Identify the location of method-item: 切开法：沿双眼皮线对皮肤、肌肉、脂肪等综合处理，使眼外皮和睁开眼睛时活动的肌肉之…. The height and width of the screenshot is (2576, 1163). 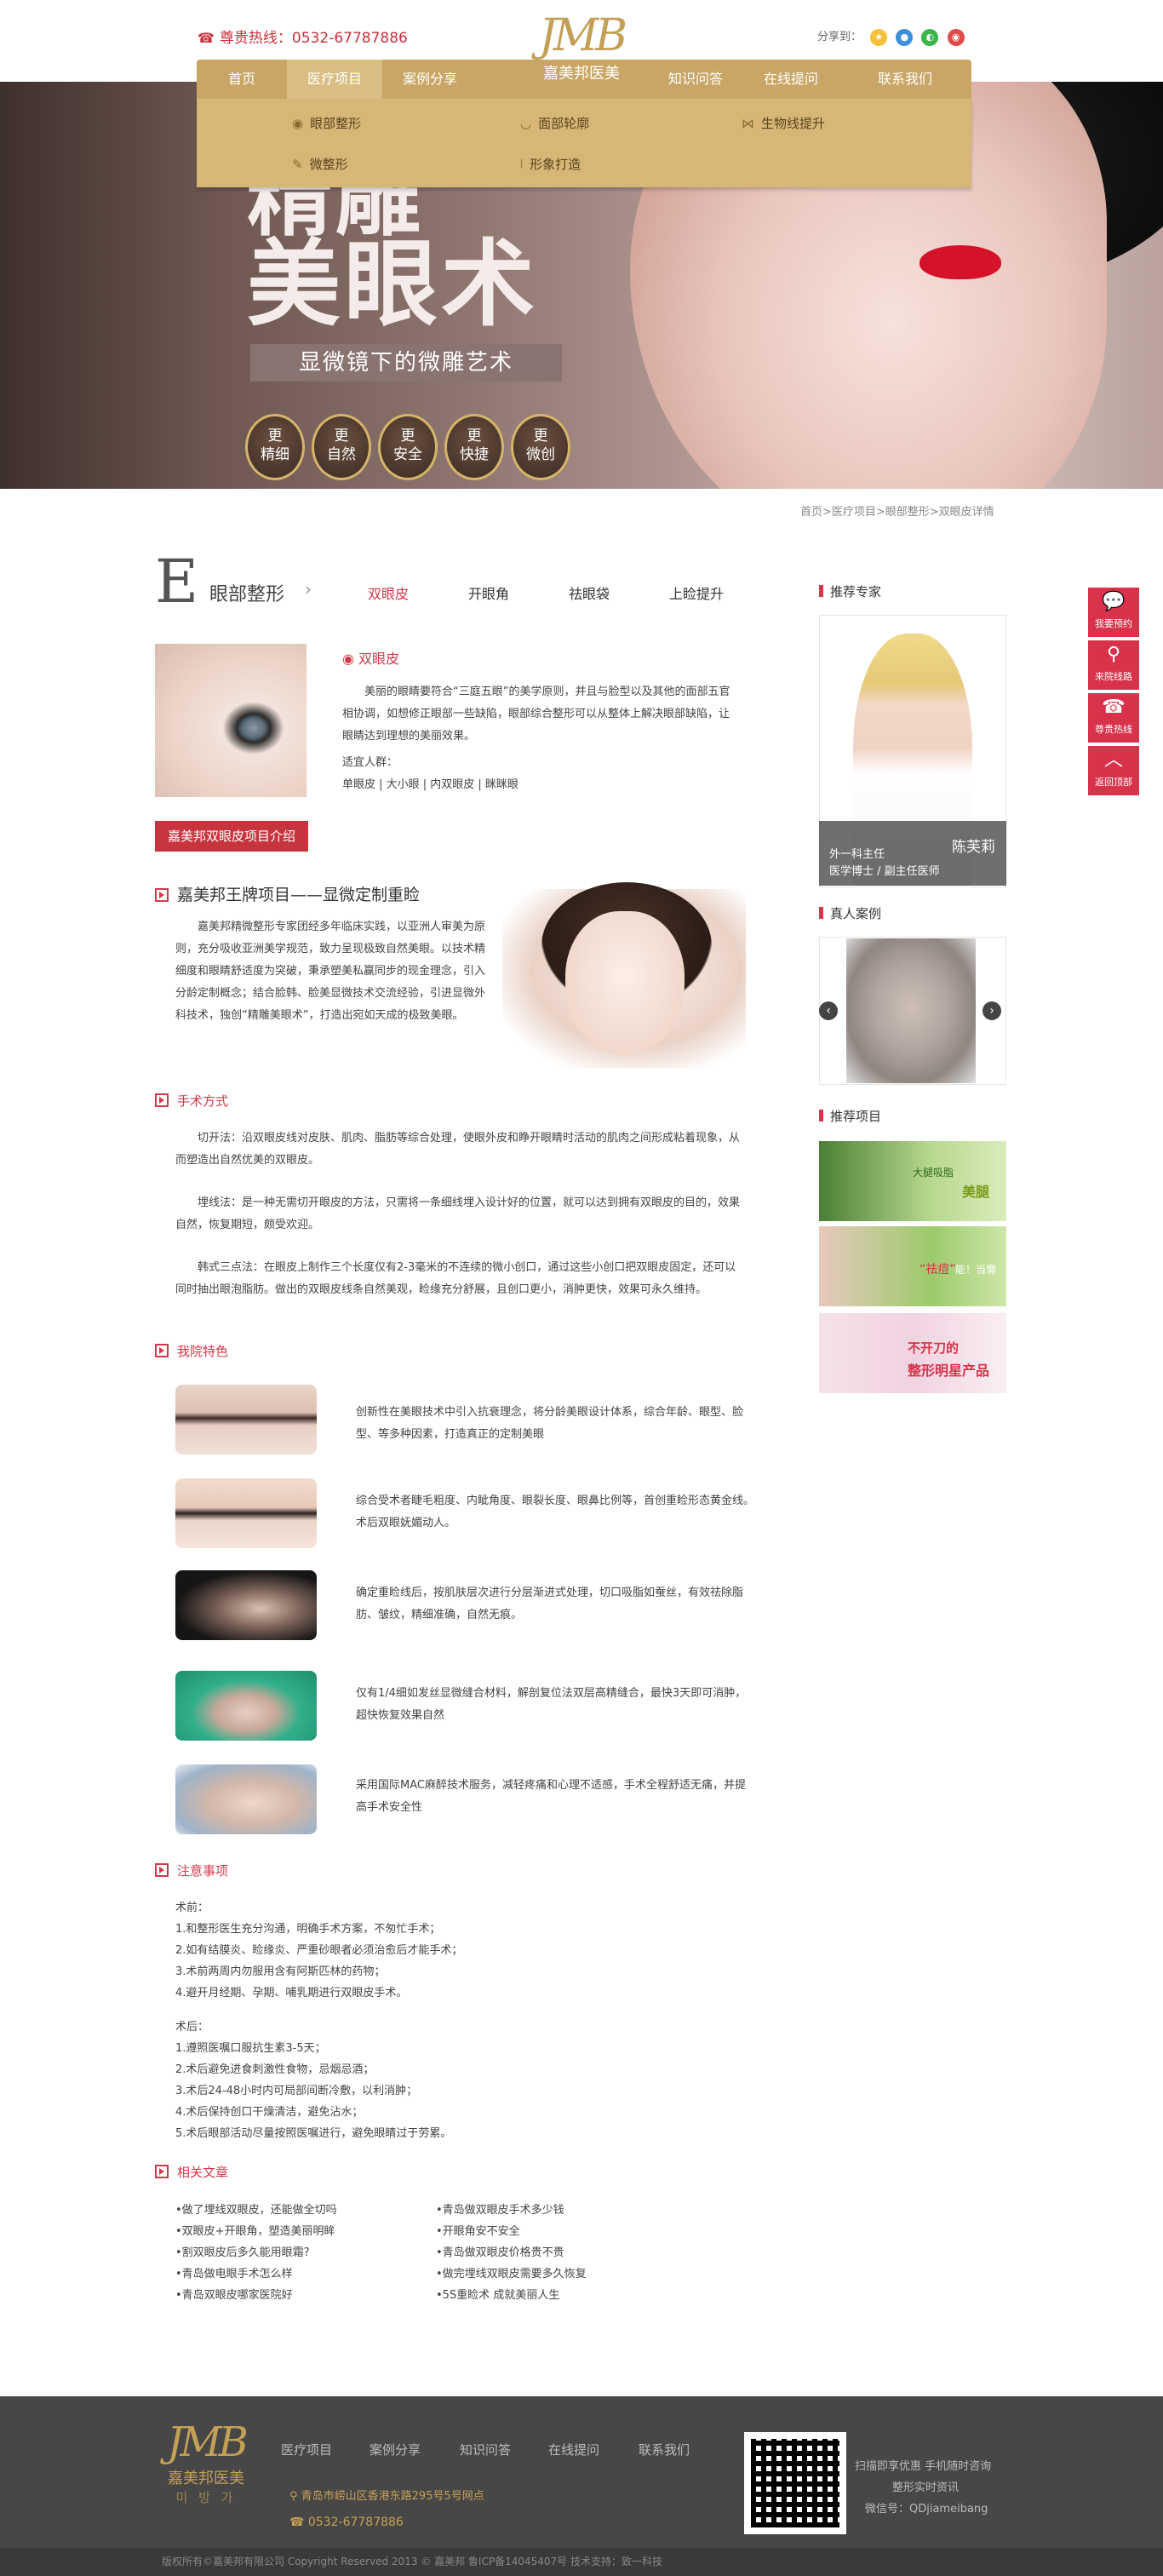
(458, 1149).